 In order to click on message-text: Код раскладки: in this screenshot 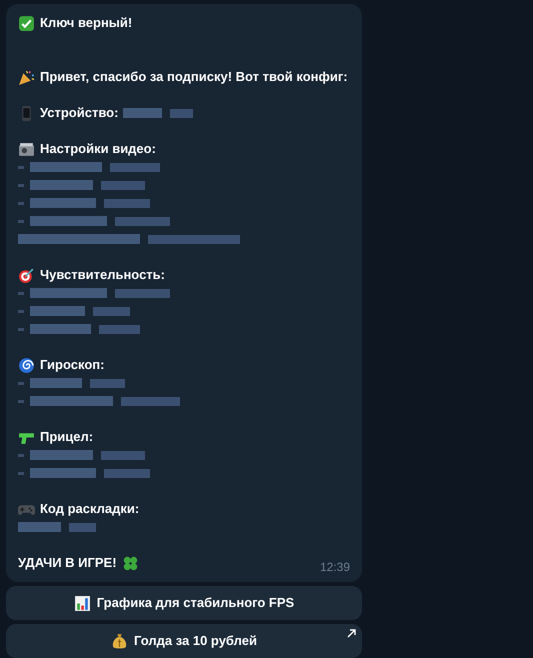, I will do `click(90, 509)`.